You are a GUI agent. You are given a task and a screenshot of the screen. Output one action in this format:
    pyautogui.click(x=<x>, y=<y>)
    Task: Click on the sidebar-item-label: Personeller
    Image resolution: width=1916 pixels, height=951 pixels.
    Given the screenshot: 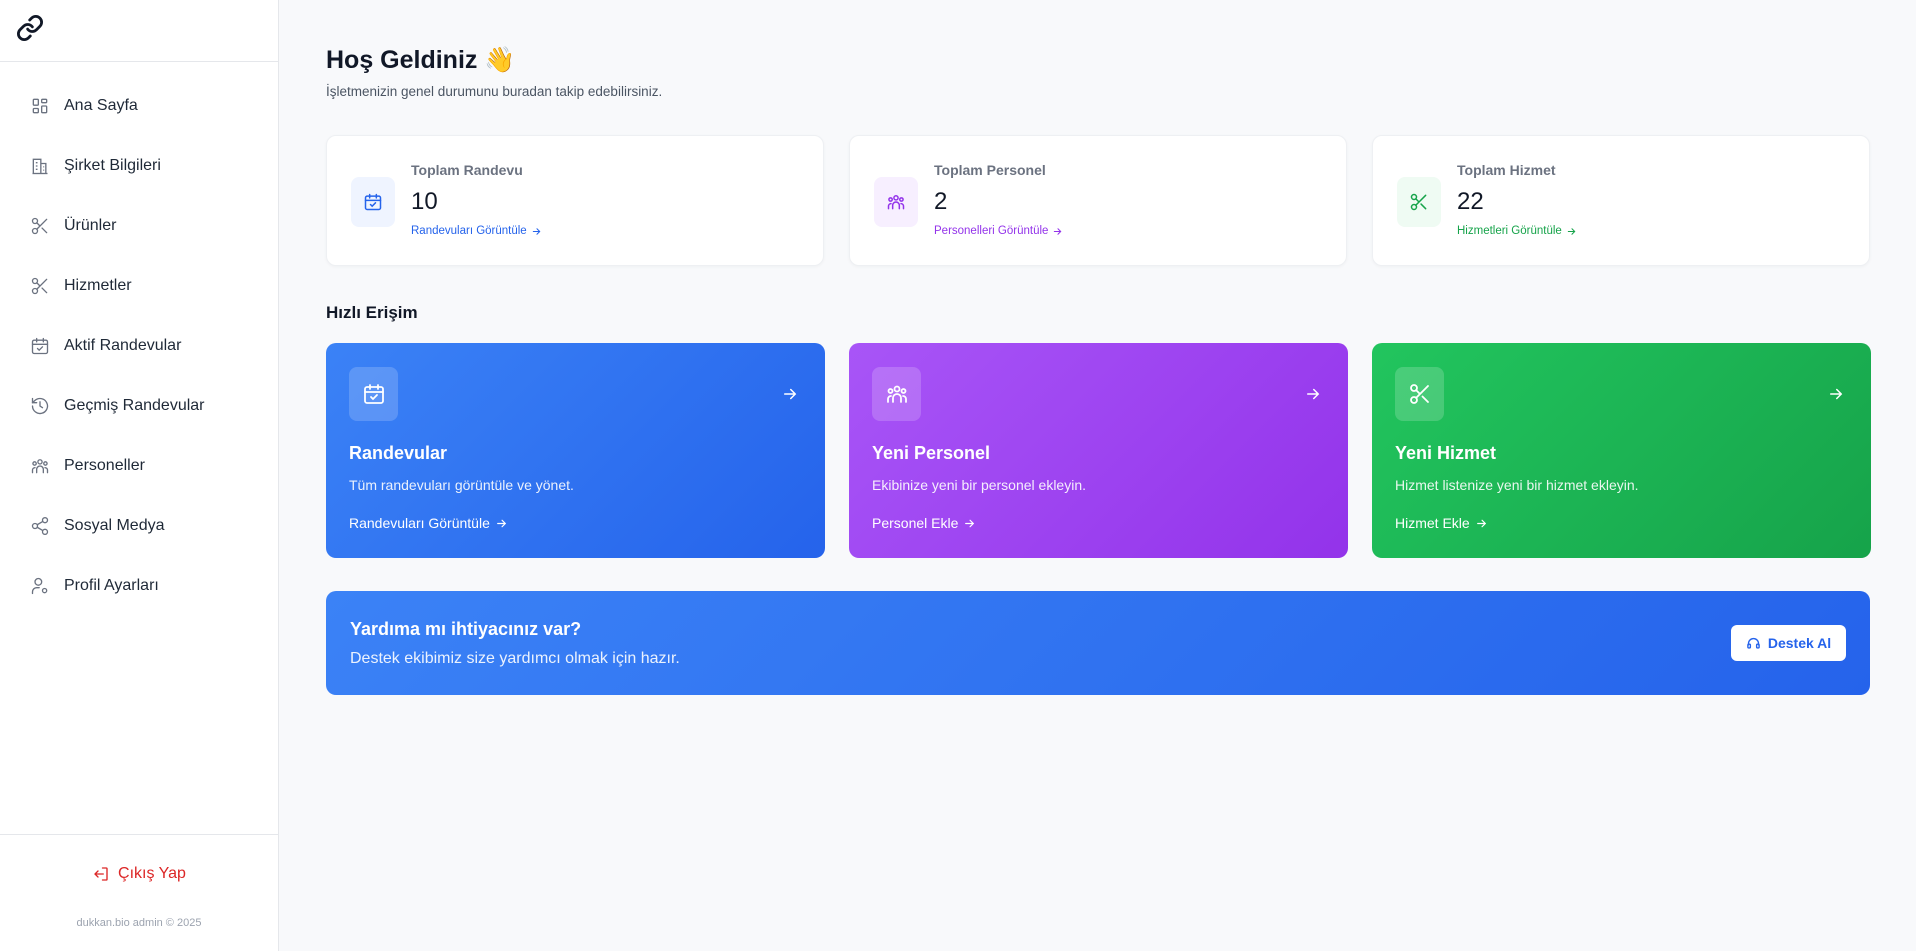 What is the action you would take?
    pyautogui.click(x=104, y=465)
    